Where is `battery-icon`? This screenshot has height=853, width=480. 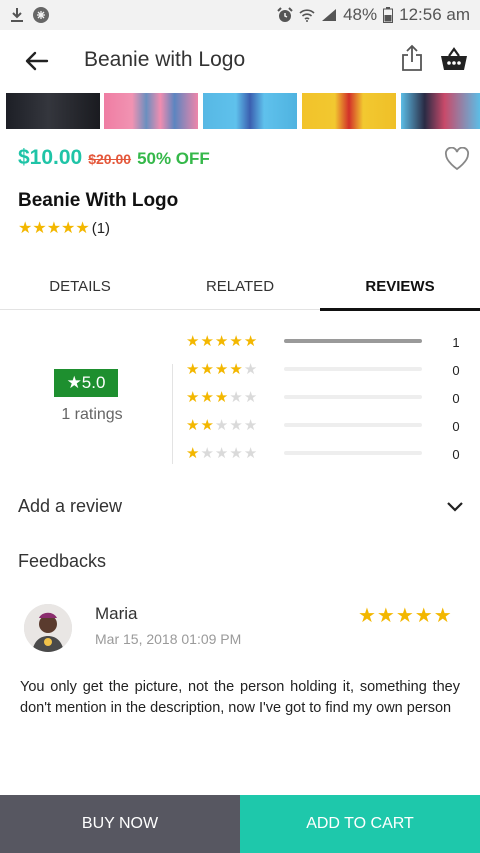 battery-icon is located at coordinates (388, 15).